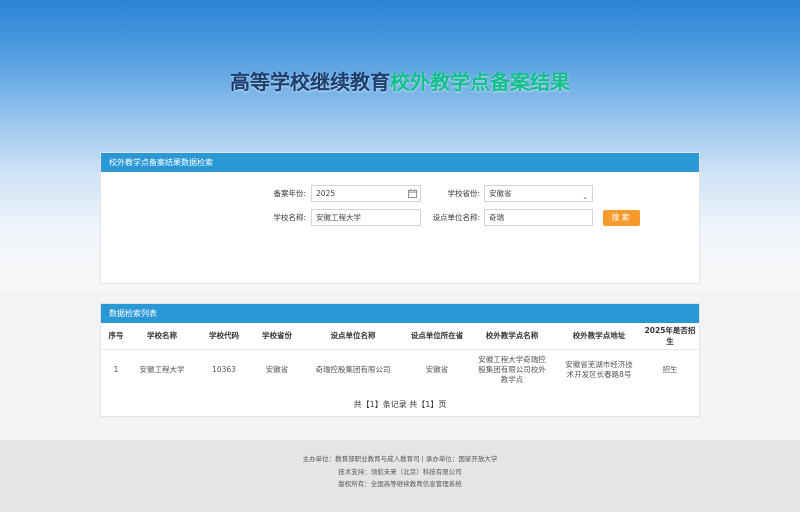 The height and width of the screenshot is (512, 800). What do you see at coordinates (310, 82) in the screenshot?
I see `site-title-part1: 高等学校继续教育` at bounding box center [310, 82].